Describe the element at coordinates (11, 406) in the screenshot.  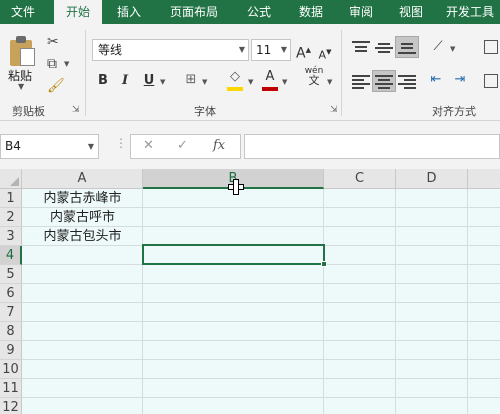
I see `row-header-12: 12` at that location.